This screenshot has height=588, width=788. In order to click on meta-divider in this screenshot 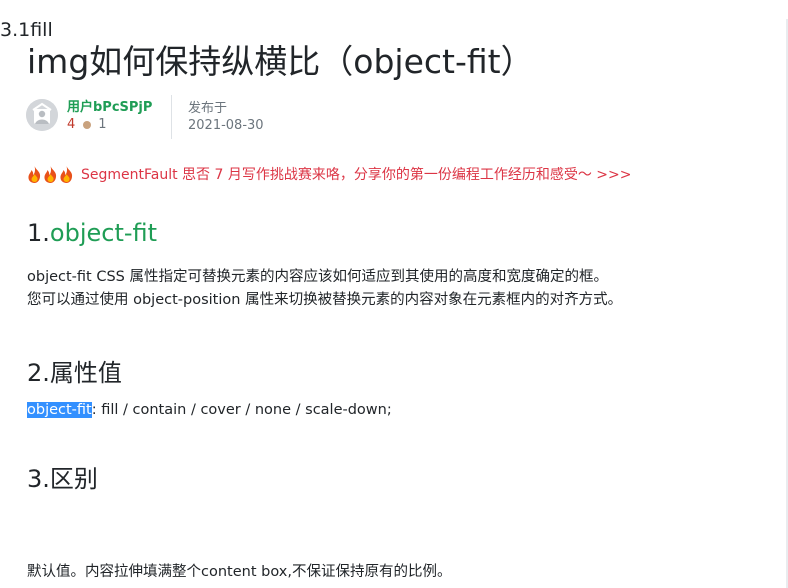, I will do `click(171, 117)`.